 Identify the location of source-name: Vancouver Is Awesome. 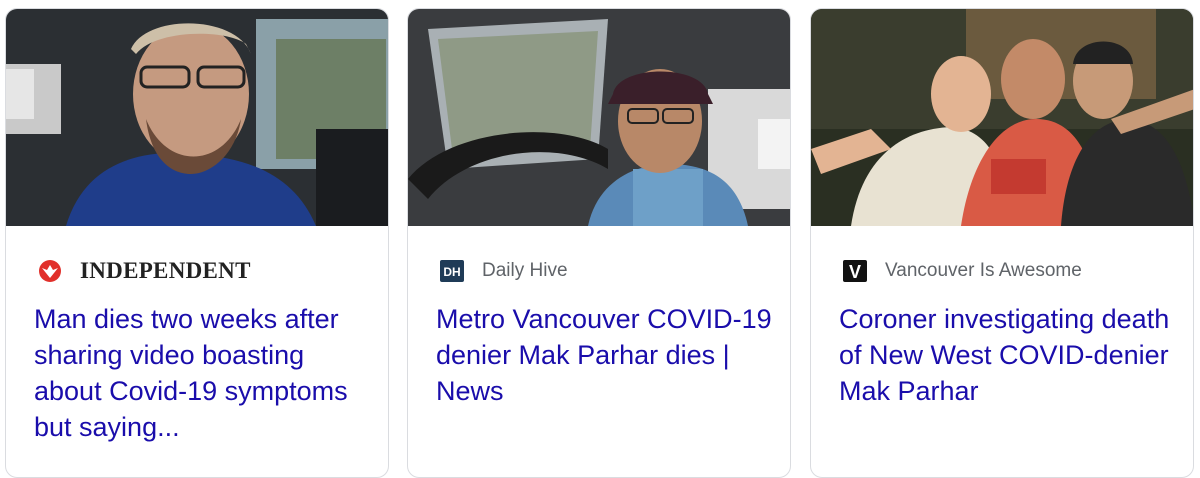
(983, 270).